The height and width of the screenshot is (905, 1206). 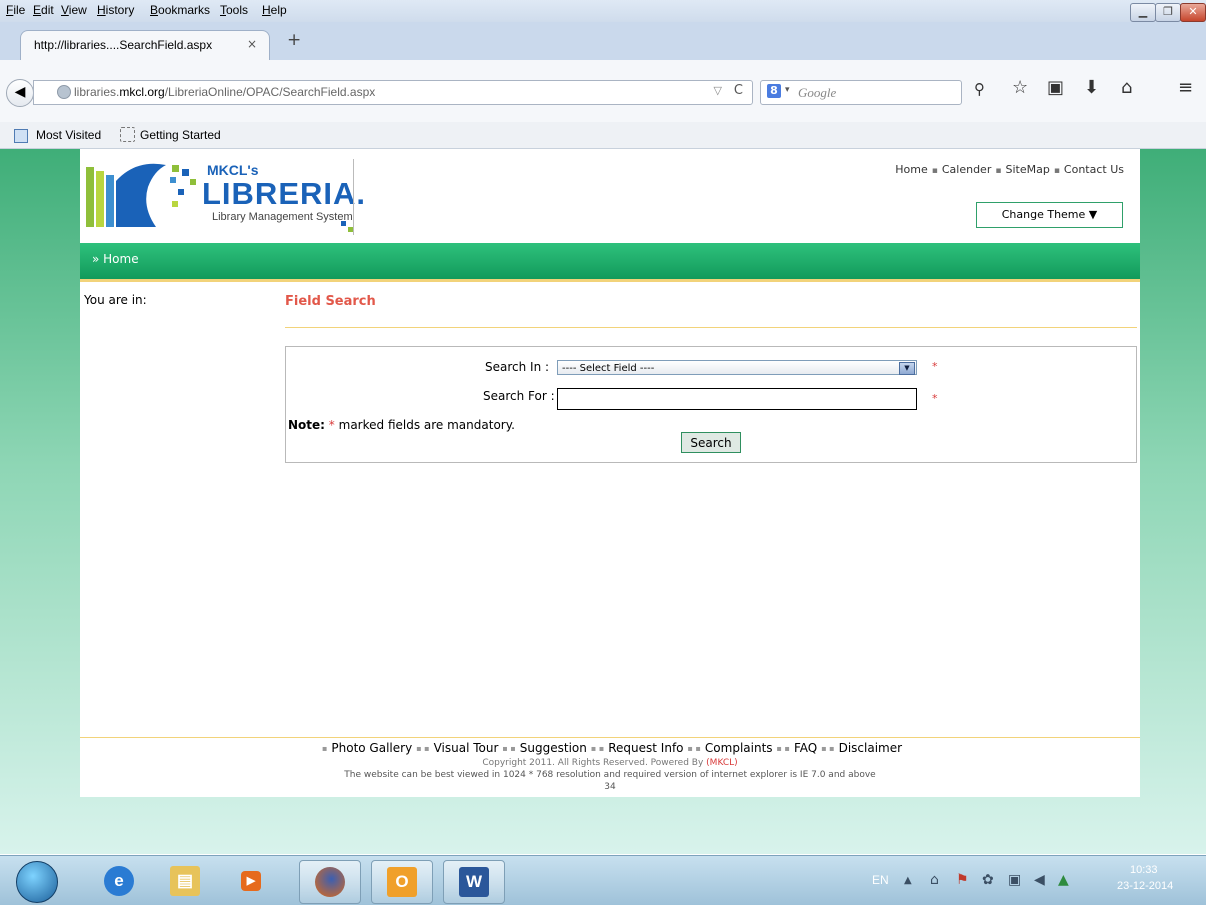 What do you see at coordinates (1185, 87) in the screenshot?
I see `hamburger-menu-icon: ≡` at bounding box center [1185, 87].